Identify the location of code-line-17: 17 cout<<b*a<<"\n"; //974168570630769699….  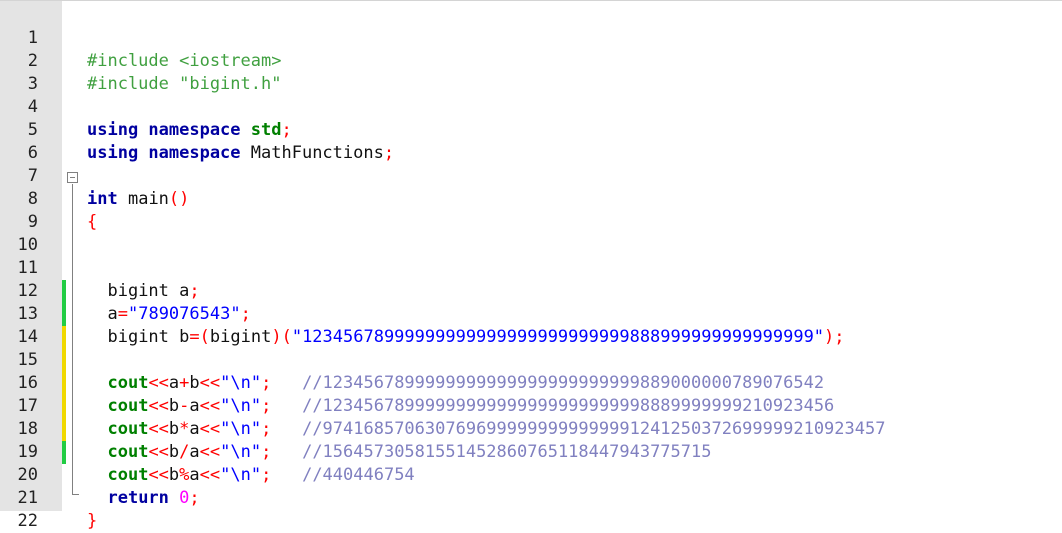
(531, 405).